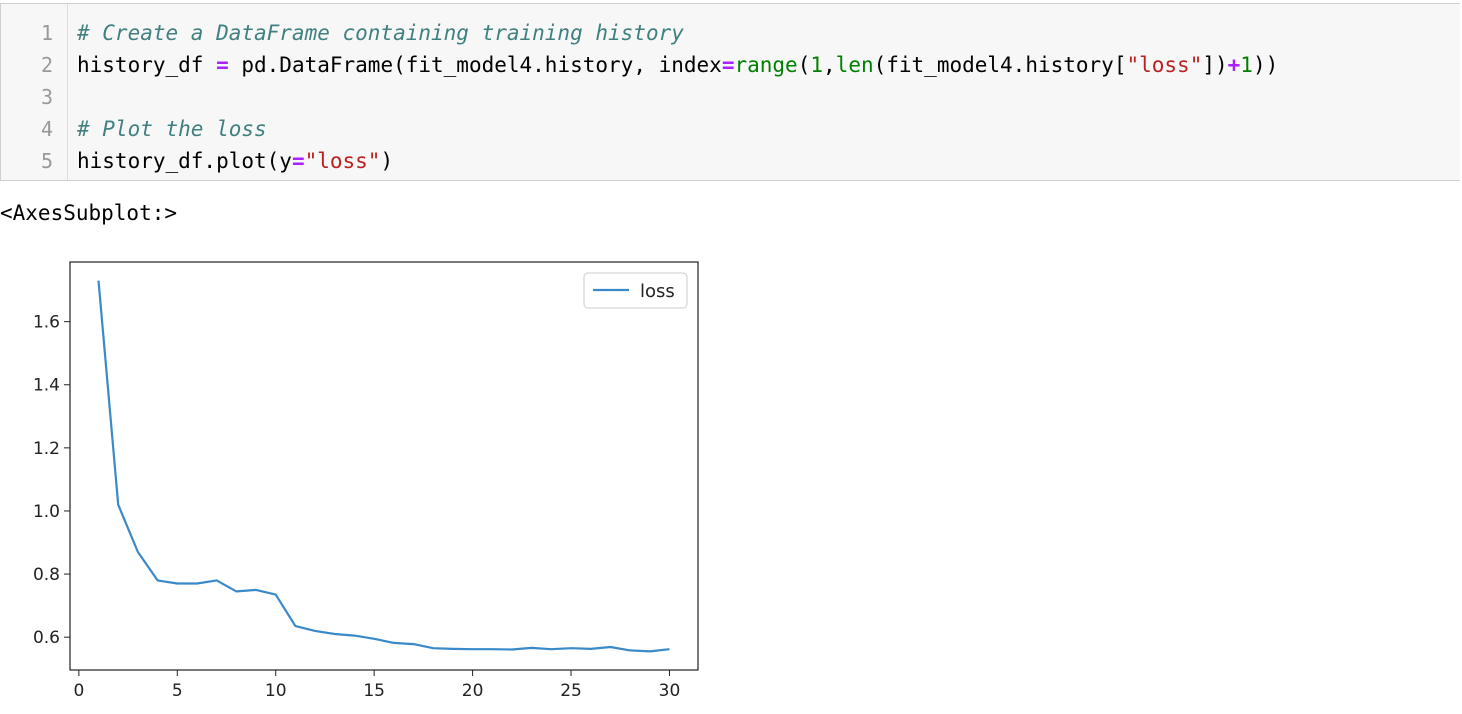  Describe the element at coordinates (657, 291) in the screenshot. I see `legend-label-loss: loss` at that location.